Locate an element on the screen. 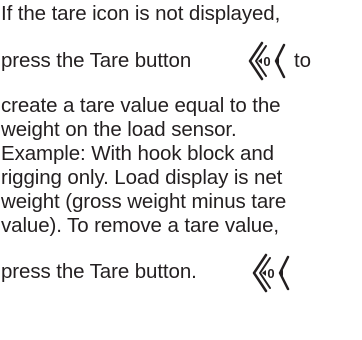  text-line-4: weight on the load sensor. is located at coordinates (119, 129).